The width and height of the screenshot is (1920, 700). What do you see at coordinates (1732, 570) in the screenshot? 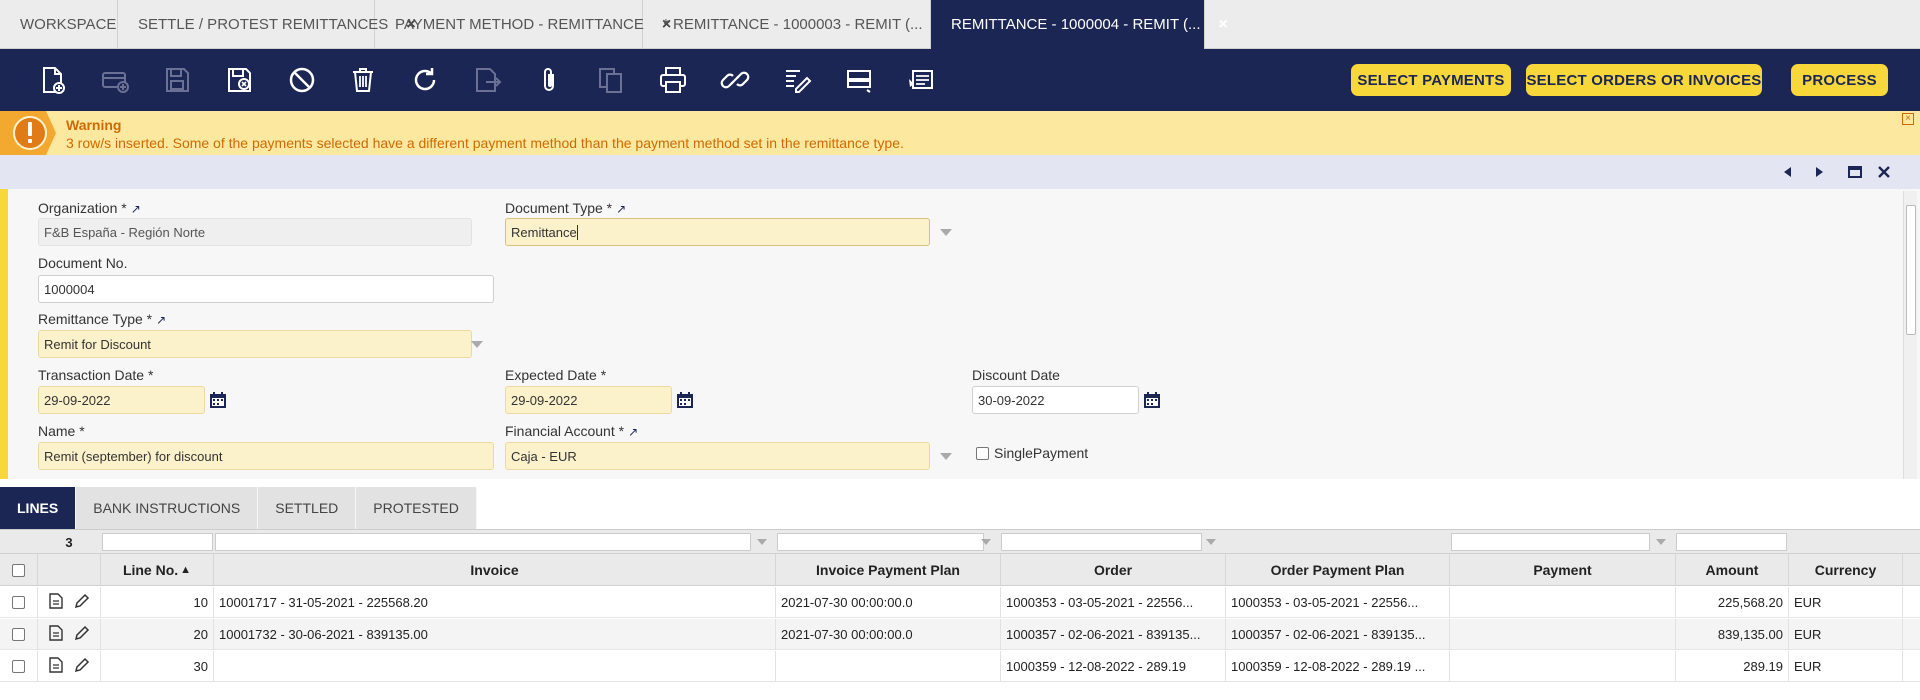
I see `column-header-amount: Amount` at bounding box center [1732, 570].